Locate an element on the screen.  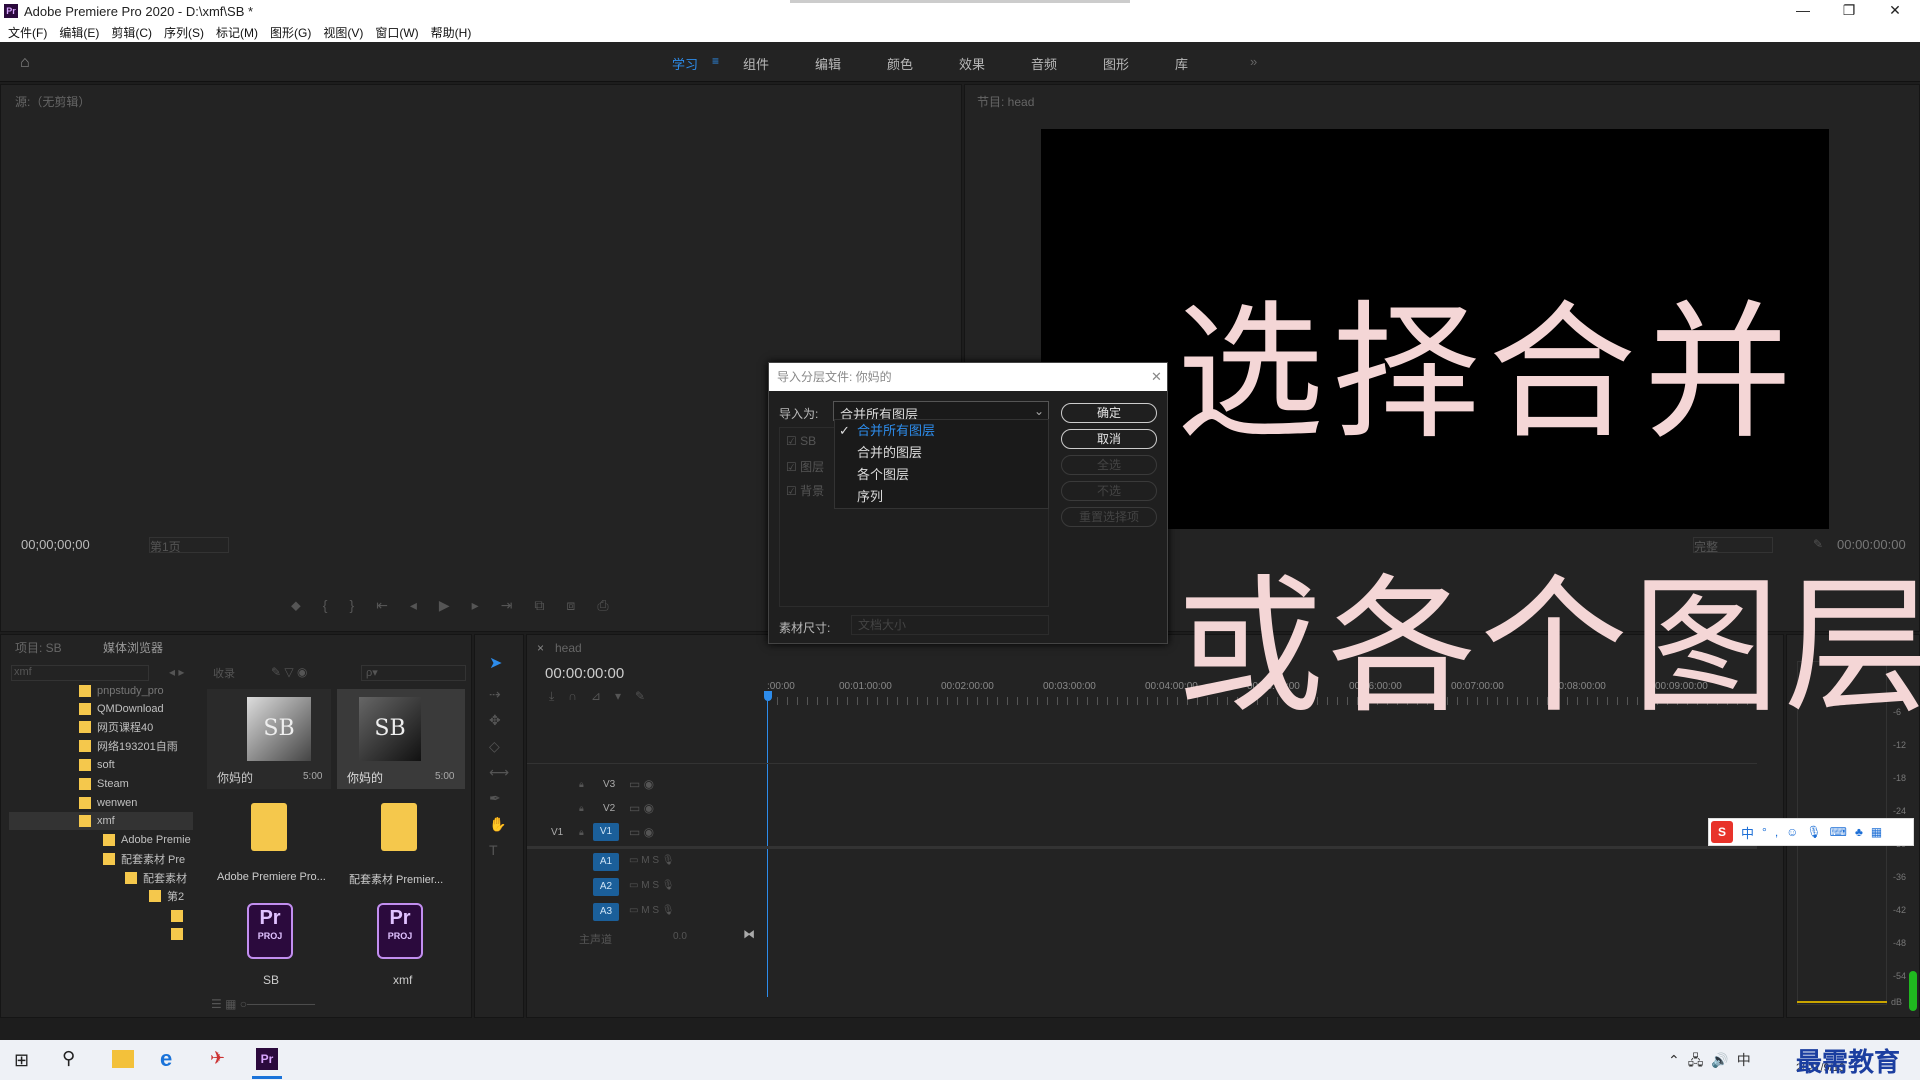
dialog-close-icon: ✕ is located at coordinates (1156, 377).